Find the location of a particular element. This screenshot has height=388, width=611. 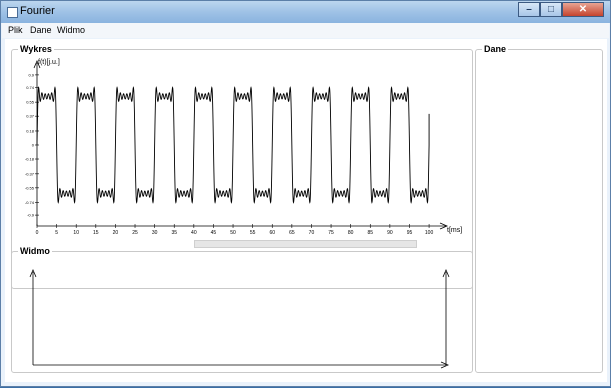

menu-dane: Dane is located at coordinates (41, 30).